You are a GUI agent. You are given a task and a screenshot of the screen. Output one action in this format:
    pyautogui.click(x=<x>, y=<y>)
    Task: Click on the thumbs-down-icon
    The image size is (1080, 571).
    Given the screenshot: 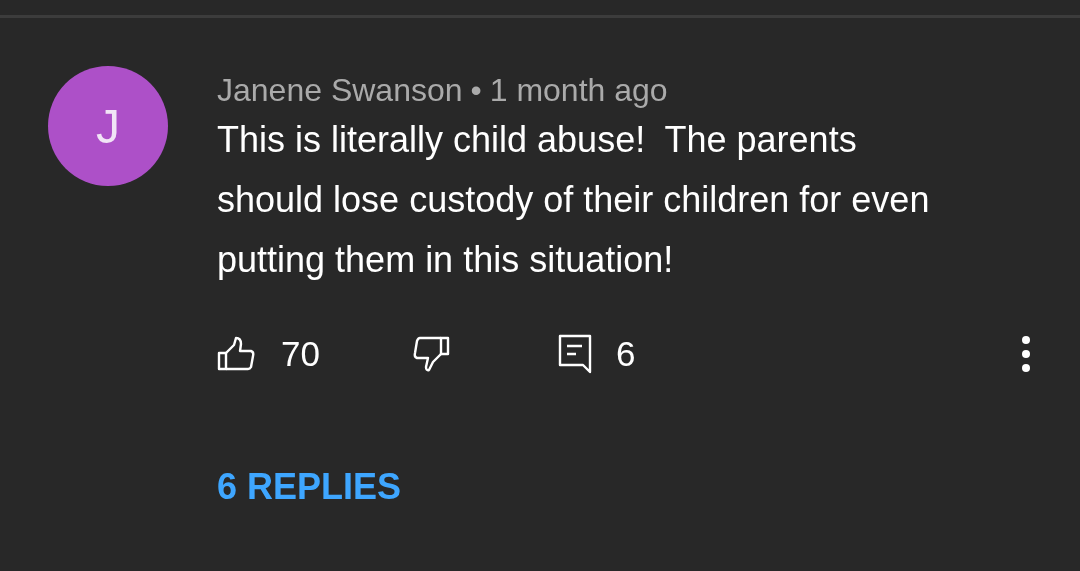 What is the action you would take?
    pyautogui.click(x=430, y=354)
    